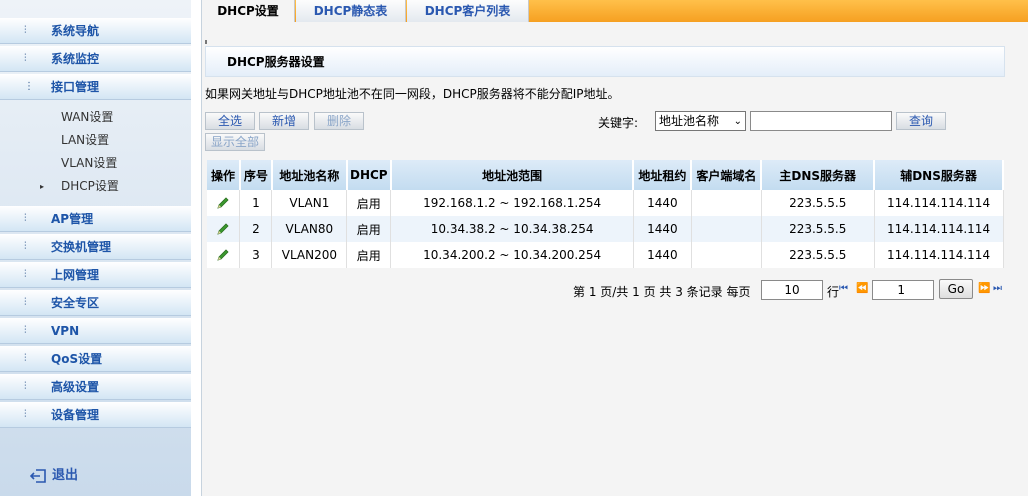 This screenshot has width=1028, height=496. What do you see at coordinates (75, 387) in the screenshot?
I see `sidebar-item-label: 高级设置` at bounding box center [75, 387].